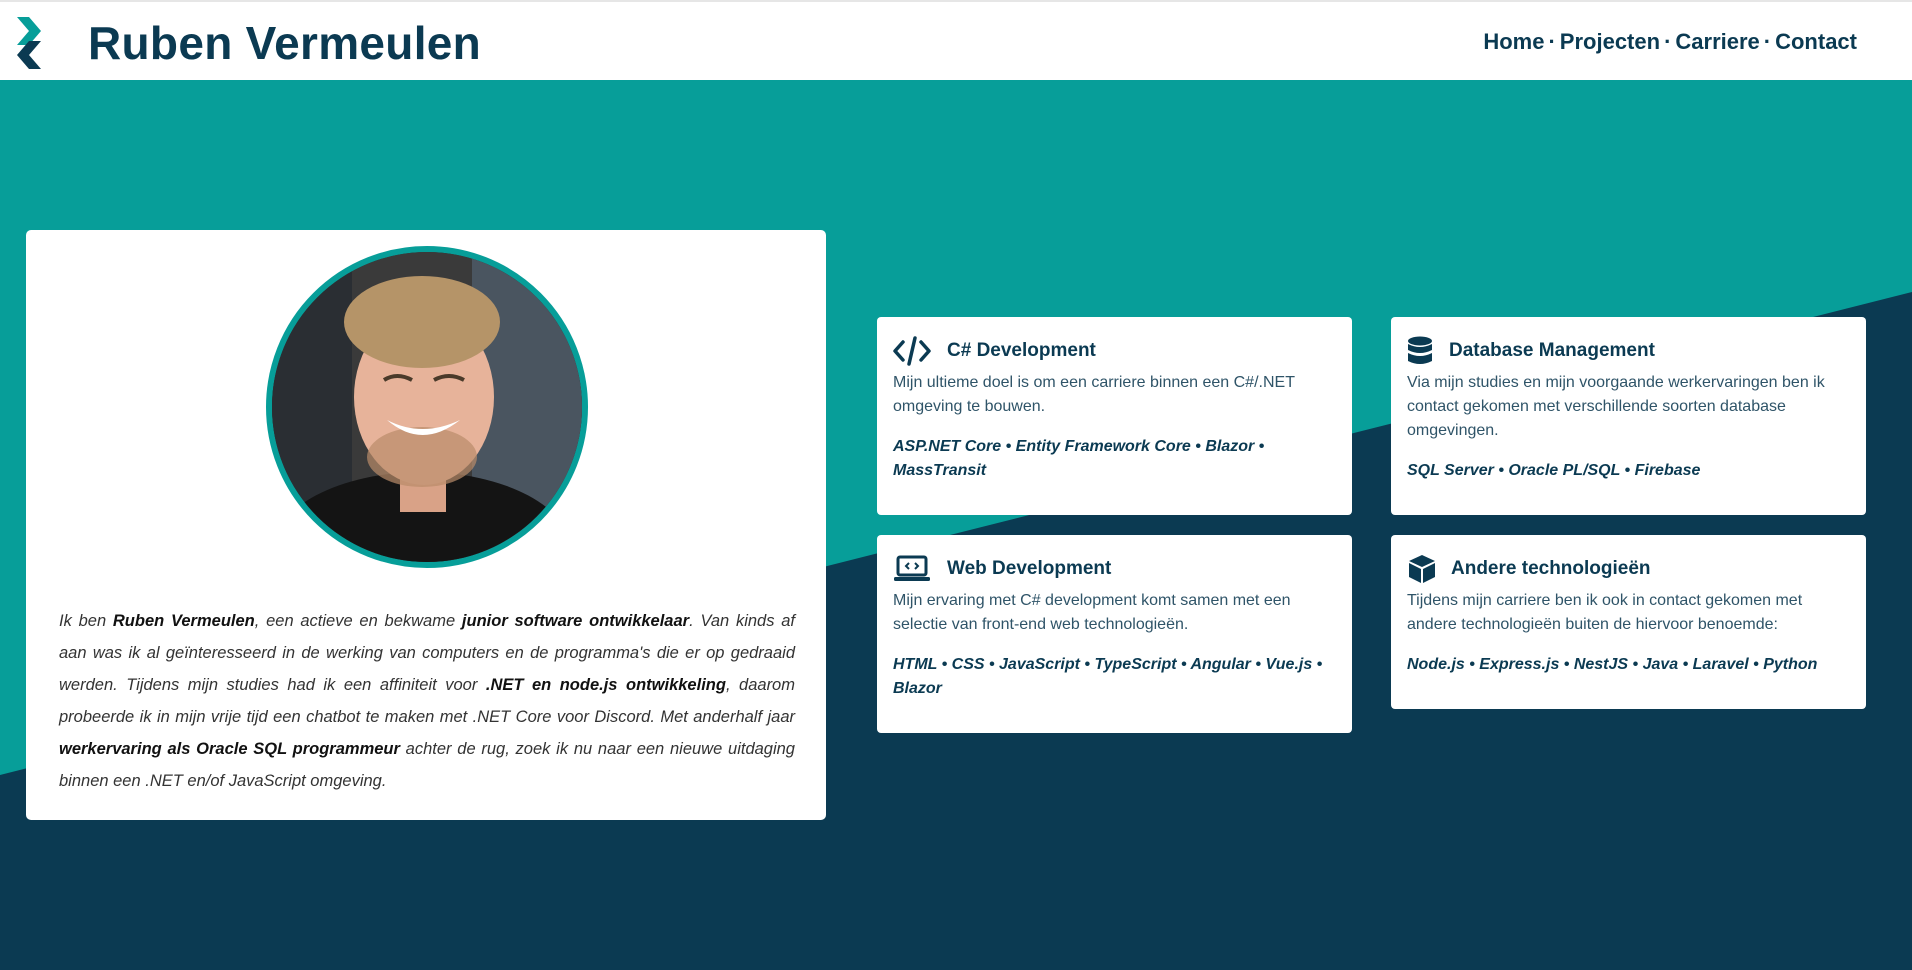  I want to click on about-segment: Ik ben, so click(86, 621).